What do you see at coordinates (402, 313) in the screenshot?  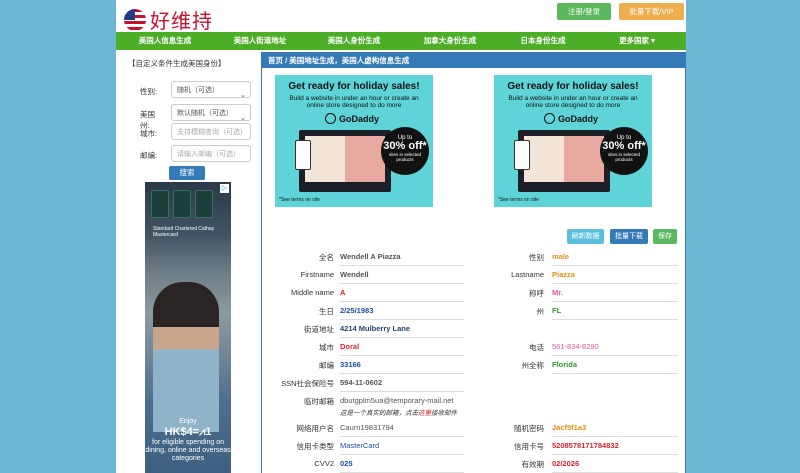 I see `field-value: 2/25/1983` at bounding box center [402, 313].